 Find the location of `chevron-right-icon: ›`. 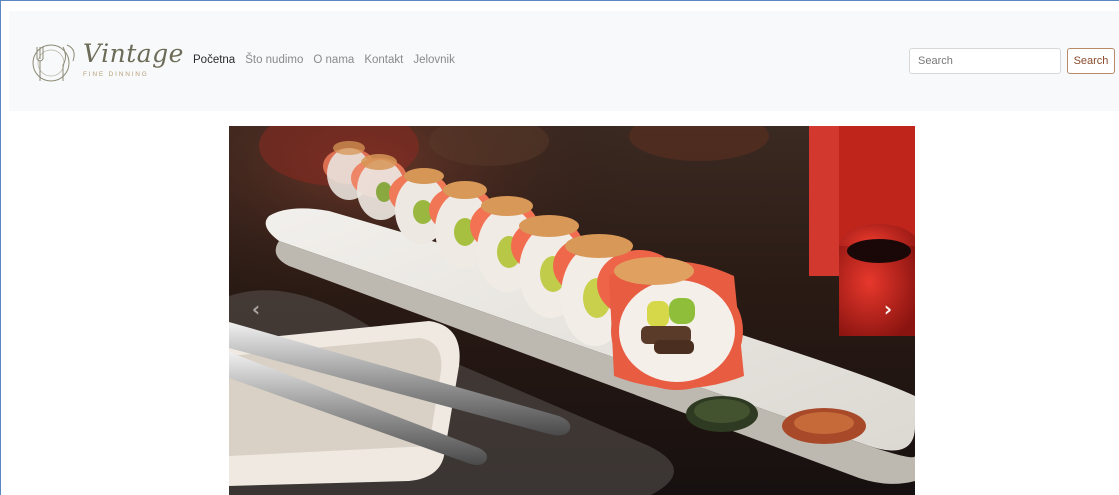

chevron-right-icon: › is located at coordinates (888, 309).